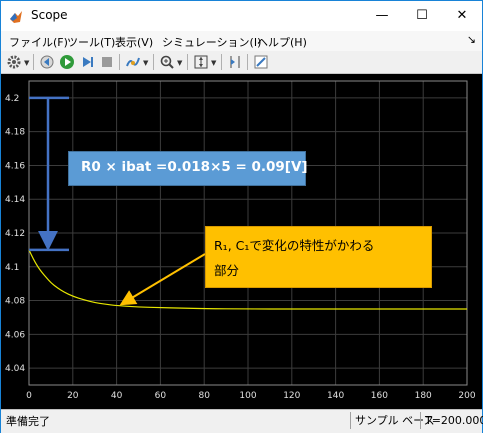 The width and height of the screenshot is (483, 433). What do you see at coordinates (38, 42) in the screenshot?
I see `menu-file: ファイル(F)` at bounding box center [38, 42].